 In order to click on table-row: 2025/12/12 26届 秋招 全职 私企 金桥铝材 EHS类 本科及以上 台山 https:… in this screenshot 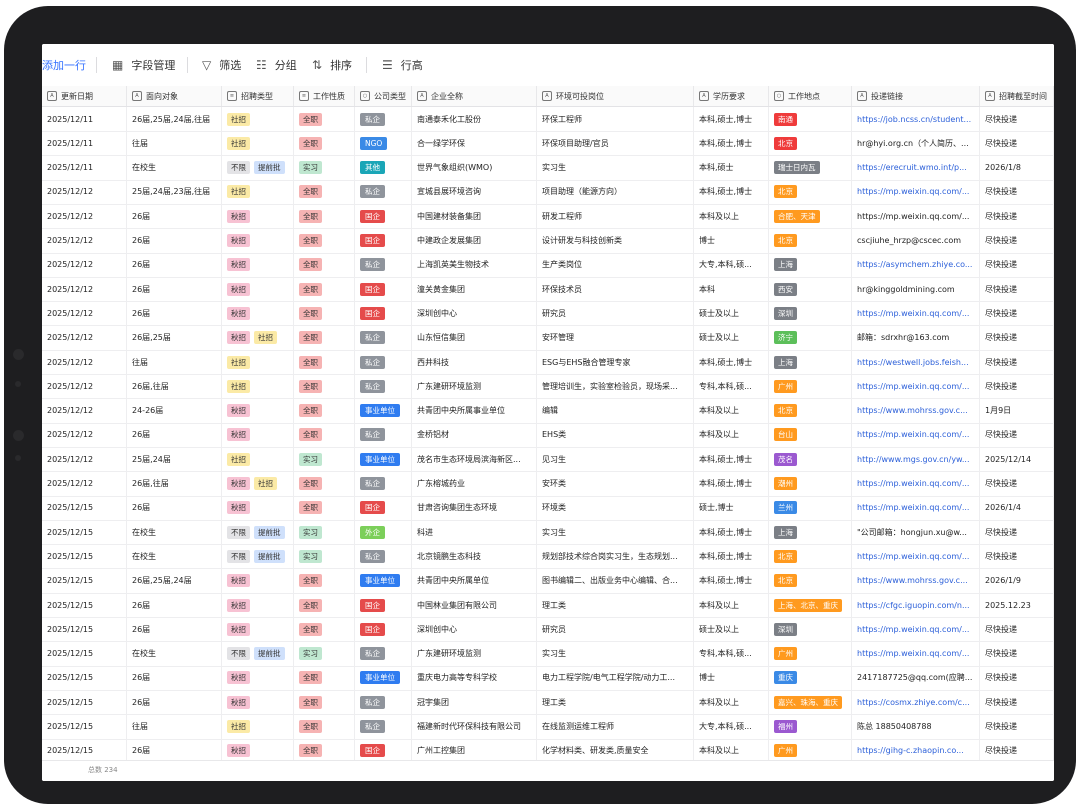, I will do `click(548, 435)`.